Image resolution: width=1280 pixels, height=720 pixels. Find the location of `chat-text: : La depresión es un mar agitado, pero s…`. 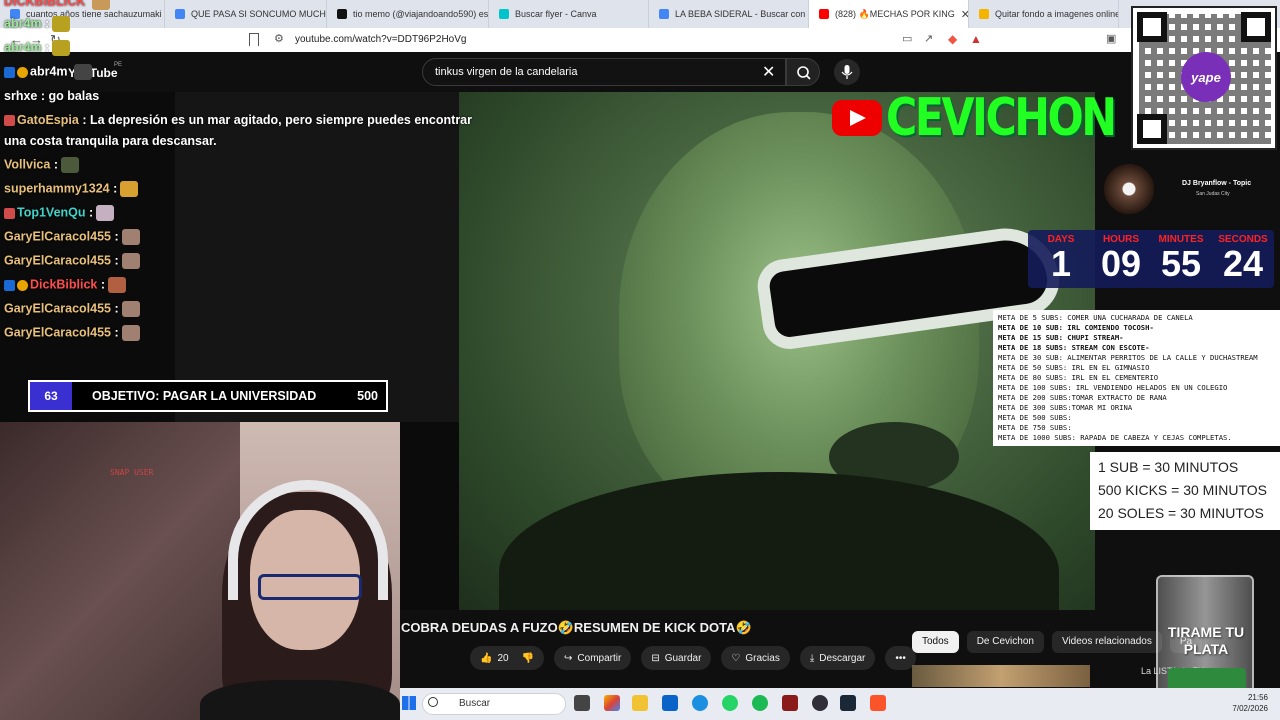

chat-text: : La depresión es un mar agitado, pero s… is located at coordinates (277, 120).